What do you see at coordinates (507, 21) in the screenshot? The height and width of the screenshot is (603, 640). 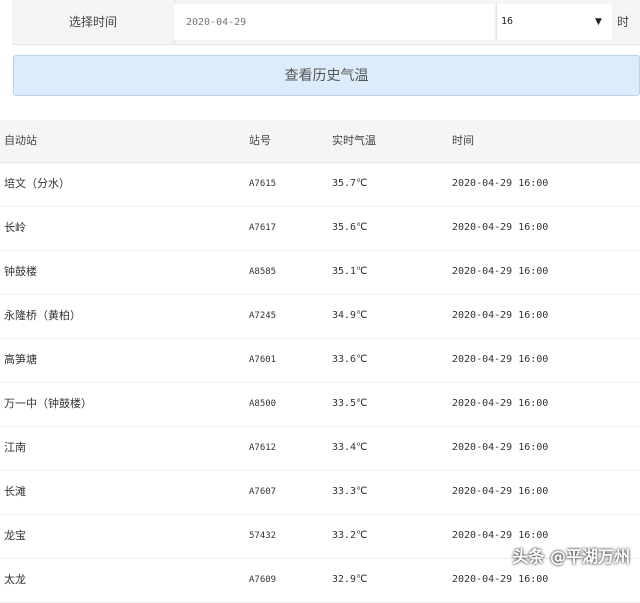 I see `hour-value: 16` at bounding box center [507, 21].